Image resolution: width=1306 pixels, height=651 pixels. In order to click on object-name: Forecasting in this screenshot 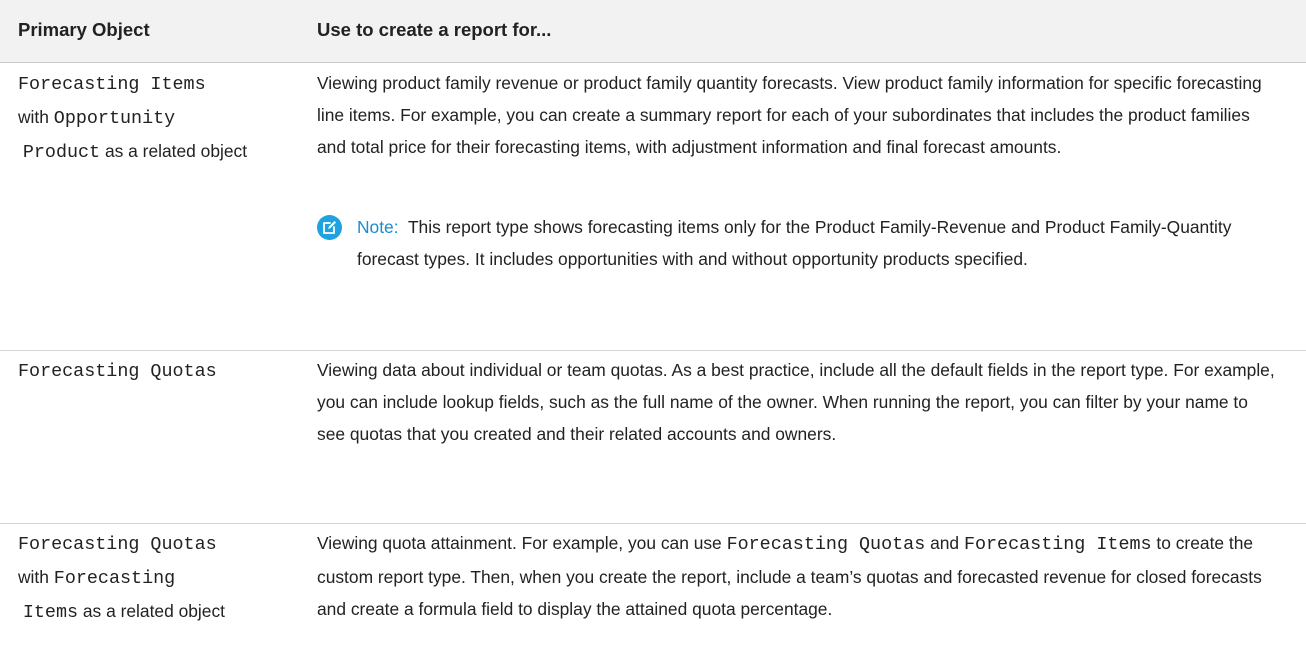, I will do `click(114, 578)`.